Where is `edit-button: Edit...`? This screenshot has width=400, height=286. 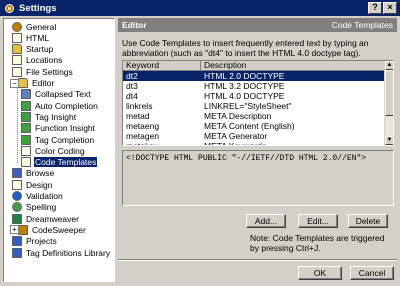
edit-button: Edit... is located at coordinates (318, 221).